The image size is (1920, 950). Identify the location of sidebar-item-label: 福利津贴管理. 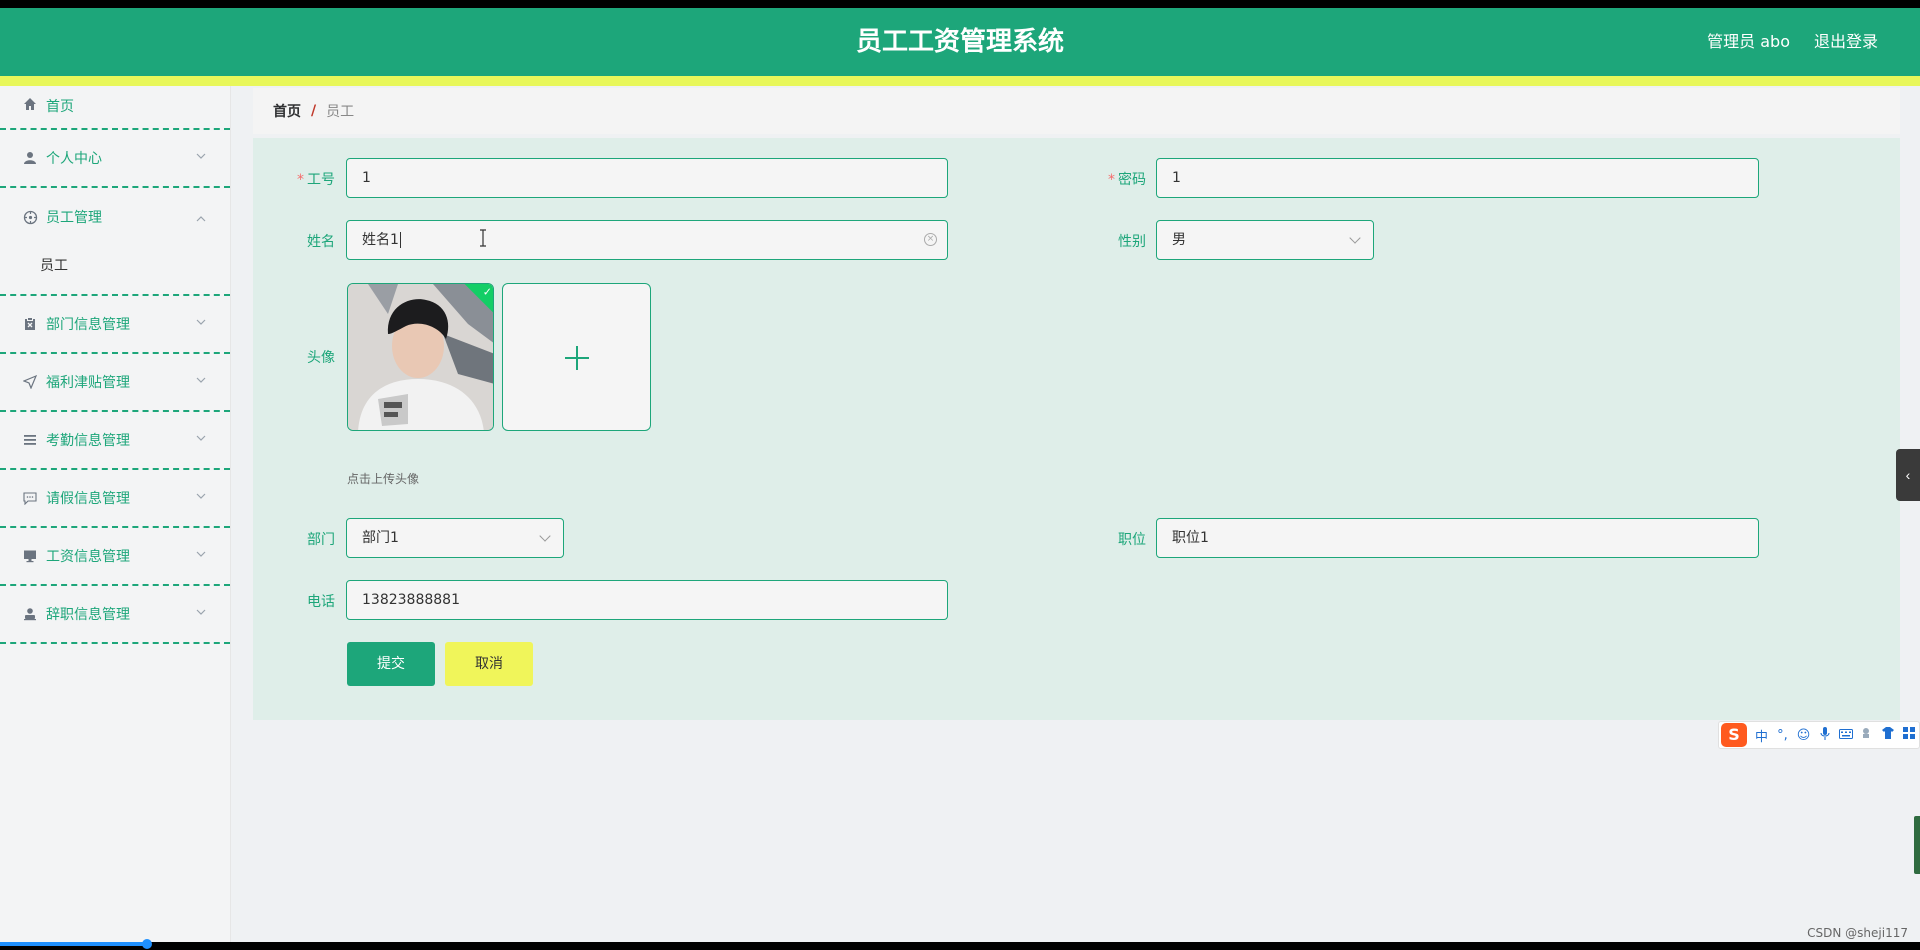
(88, 383).